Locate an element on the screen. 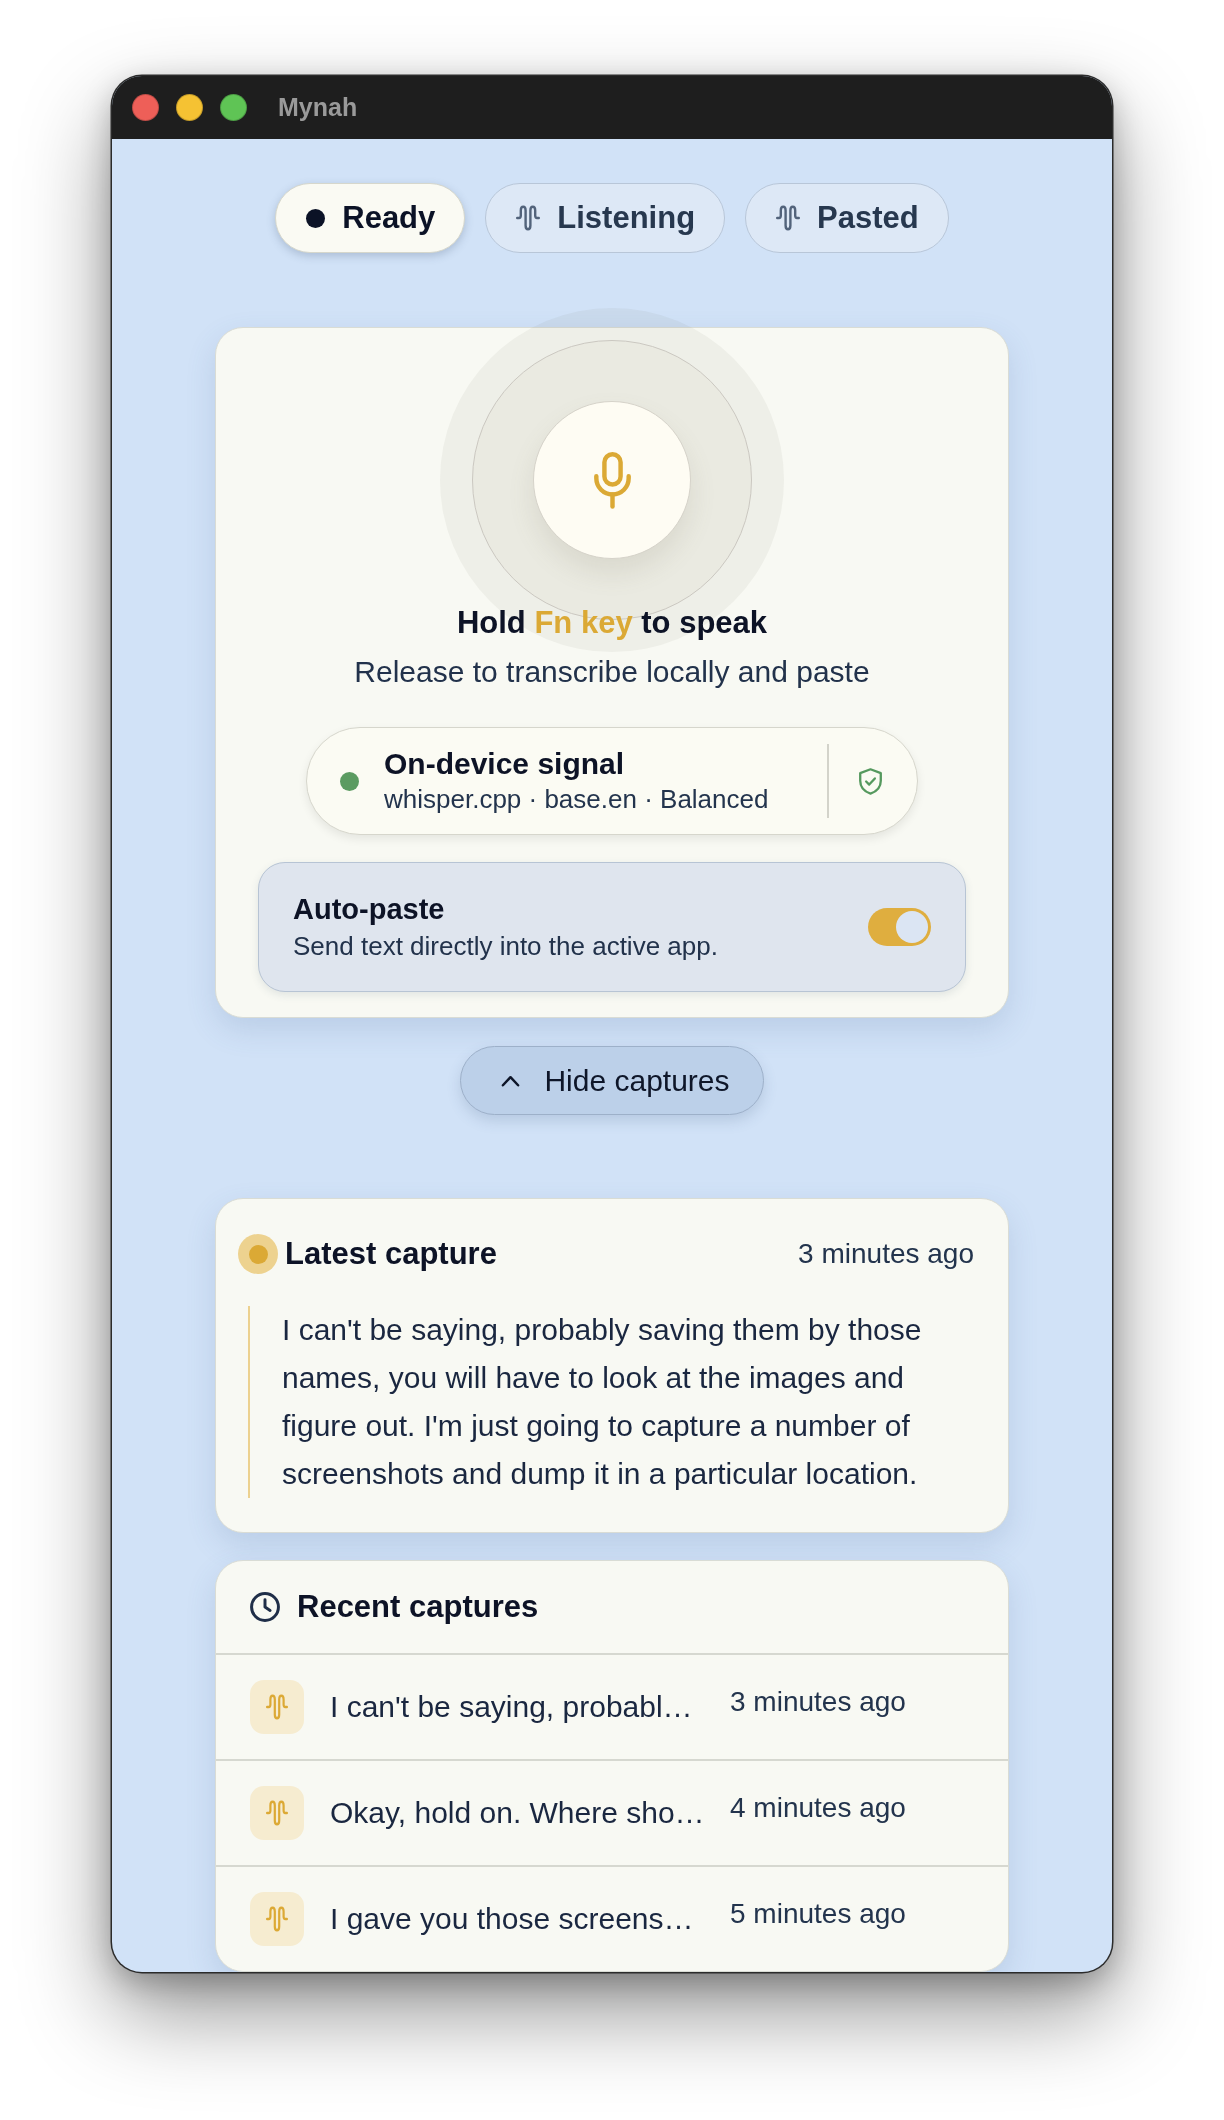 This screenshot has height=2120, width=1224. clock-icon is located at coordinates (265, 1607).